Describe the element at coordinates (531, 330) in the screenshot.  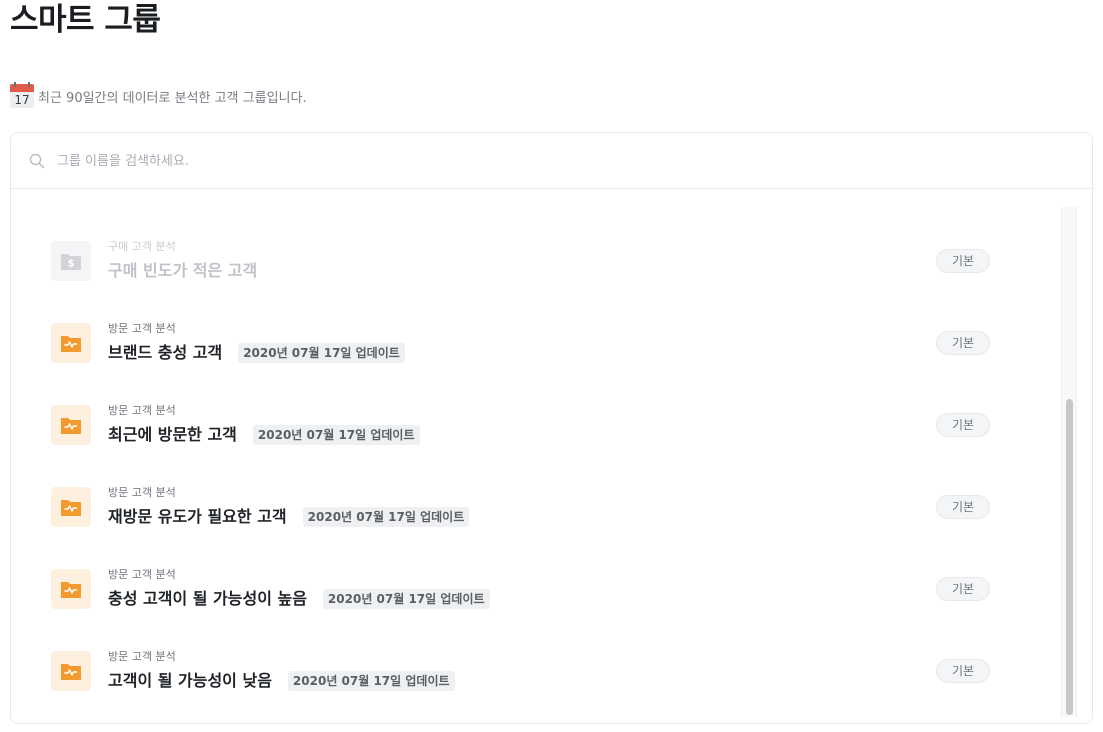
I see `group-list-item: 방문 고객 분석 브랜드 충성 고객 2020년 07월 17일 업데이트 기본` at that location.